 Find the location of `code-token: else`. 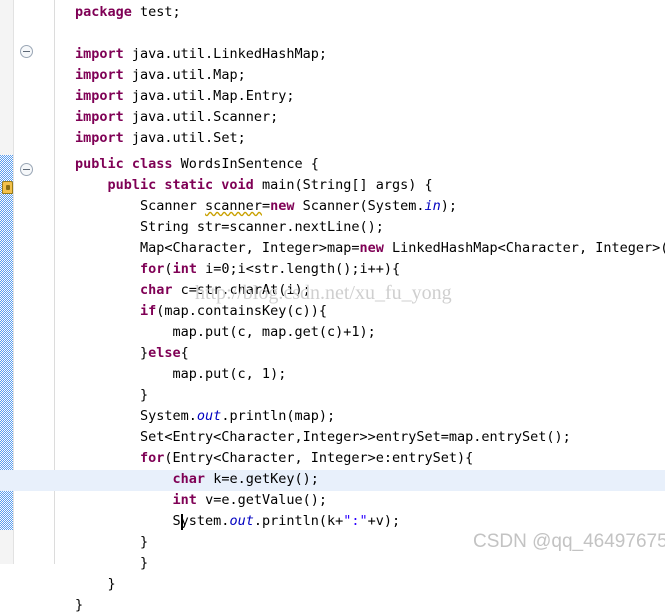

code-token: else is located at coordinates (164, 353).